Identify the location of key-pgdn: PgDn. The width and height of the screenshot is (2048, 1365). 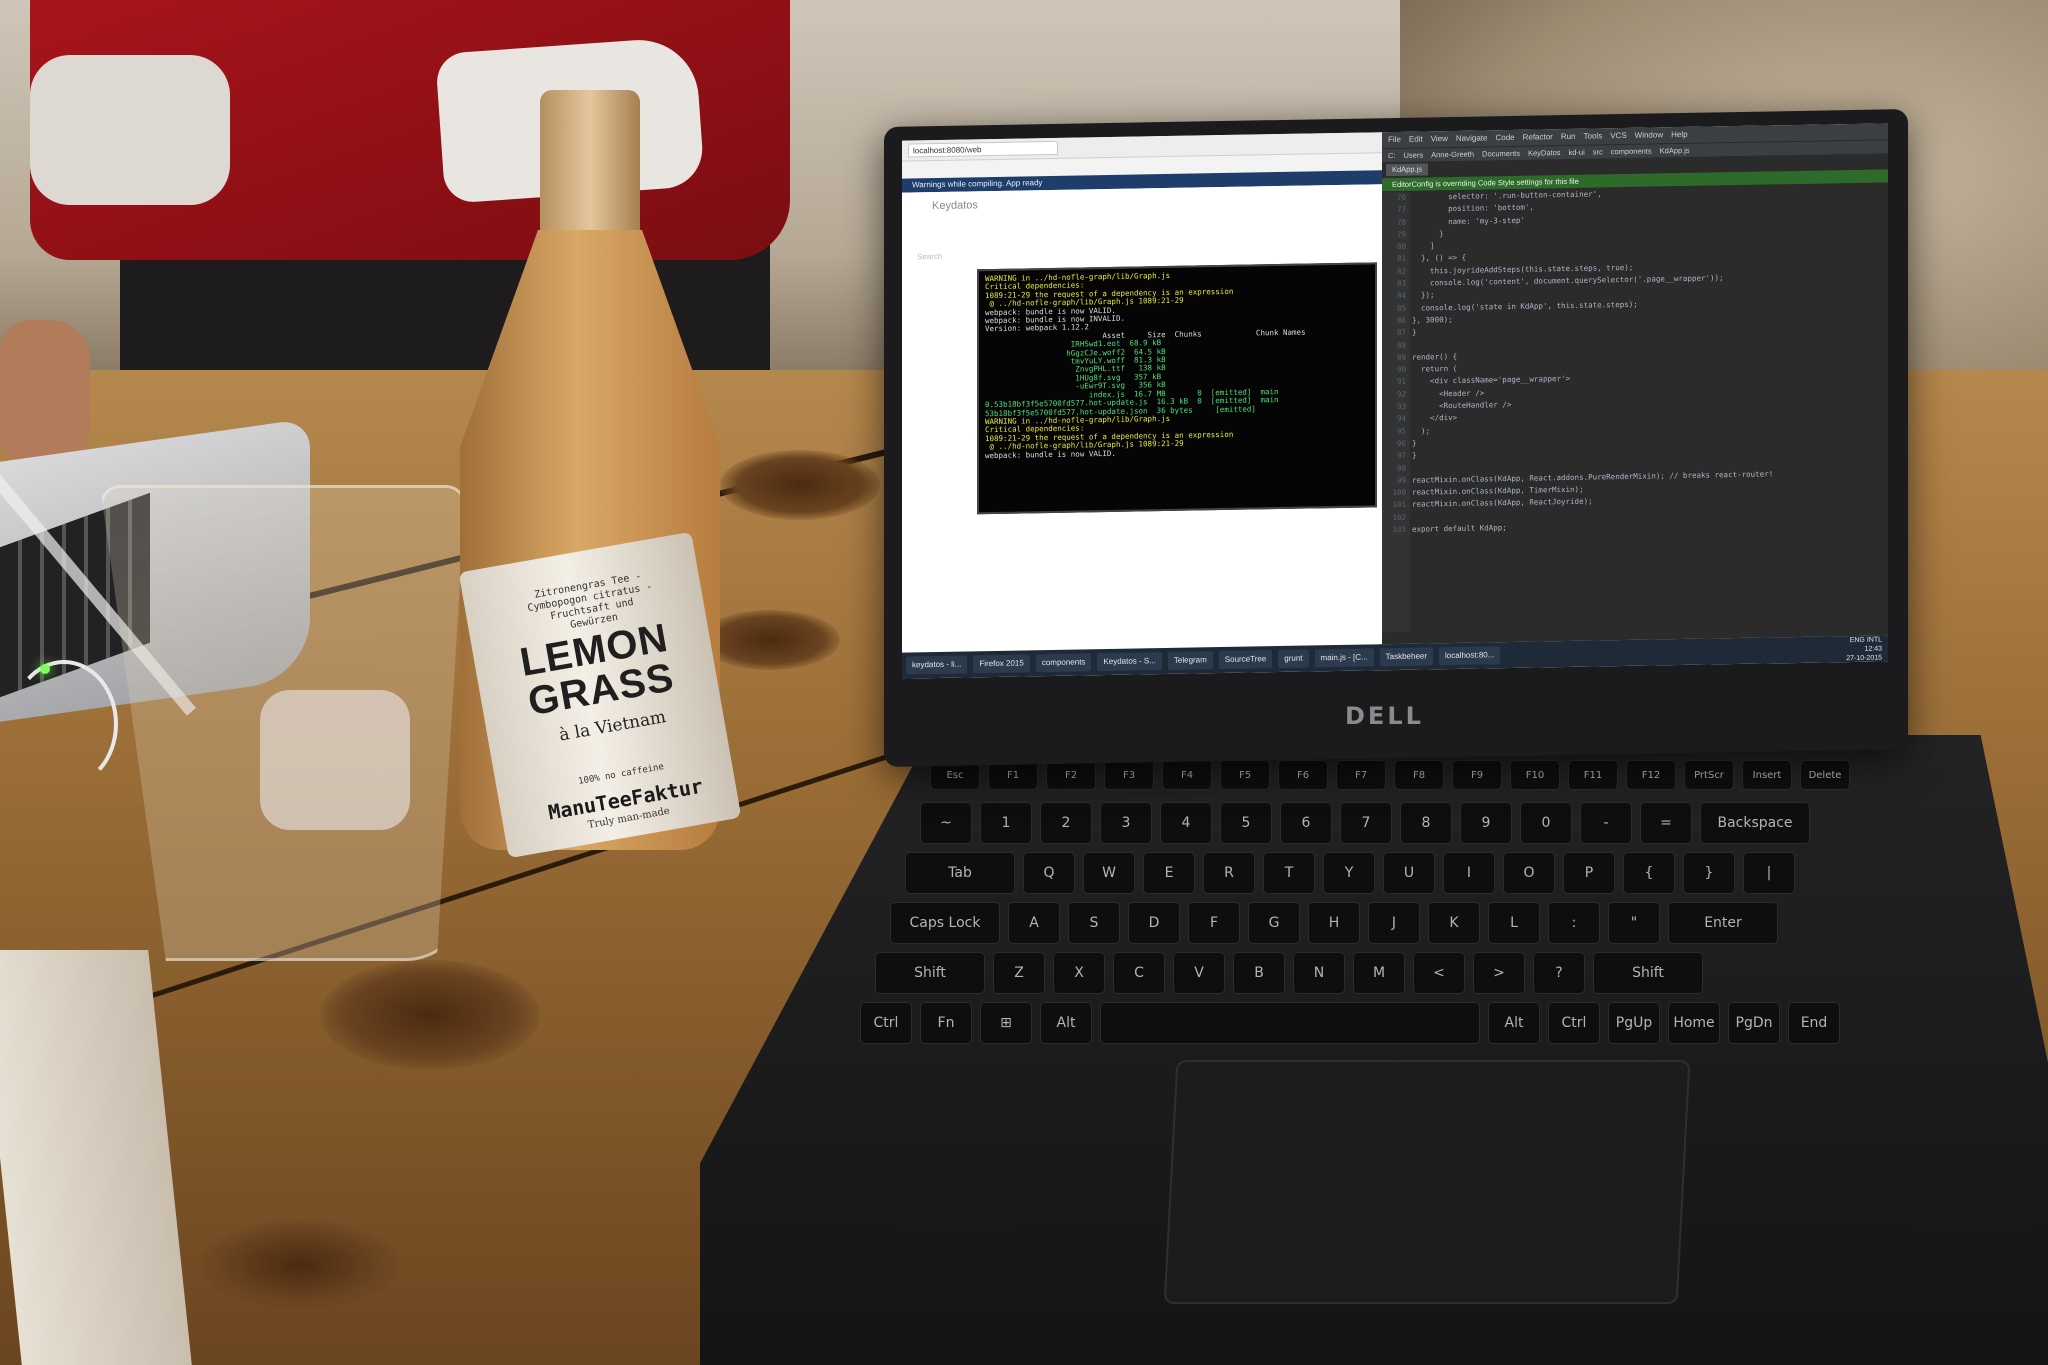
(1754, 1023).